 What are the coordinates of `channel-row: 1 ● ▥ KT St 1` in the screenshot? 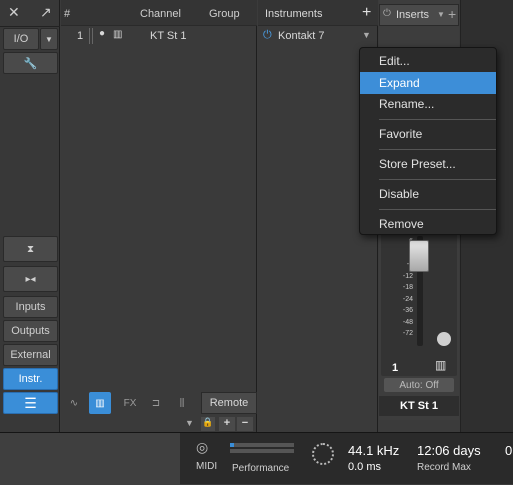 It's located at (159, 36).